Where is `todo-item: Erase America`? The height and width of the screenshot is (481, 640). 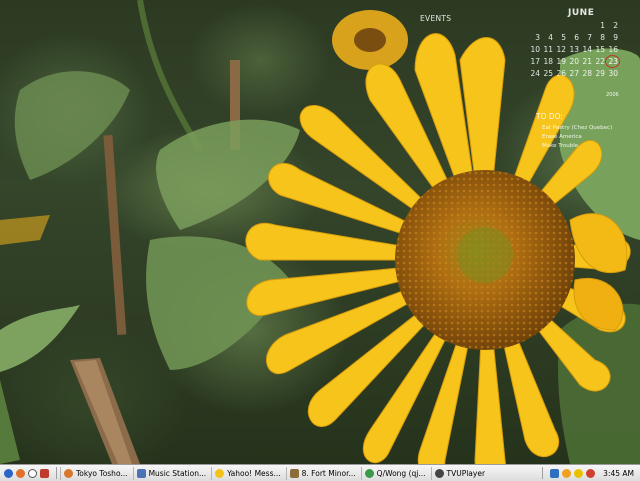 todo-item: Erase America is located at coordinates (562, 137).